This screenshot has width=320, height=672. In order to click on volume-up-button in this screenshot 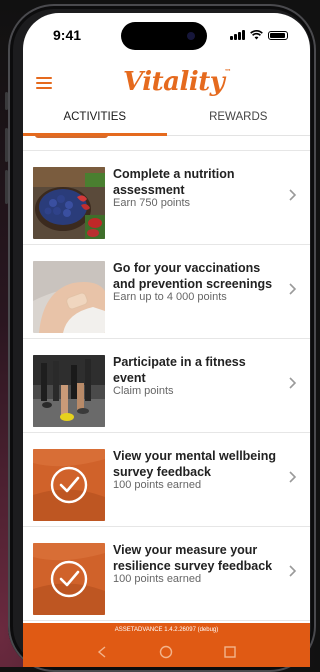, I will do `click(6, 145)`.